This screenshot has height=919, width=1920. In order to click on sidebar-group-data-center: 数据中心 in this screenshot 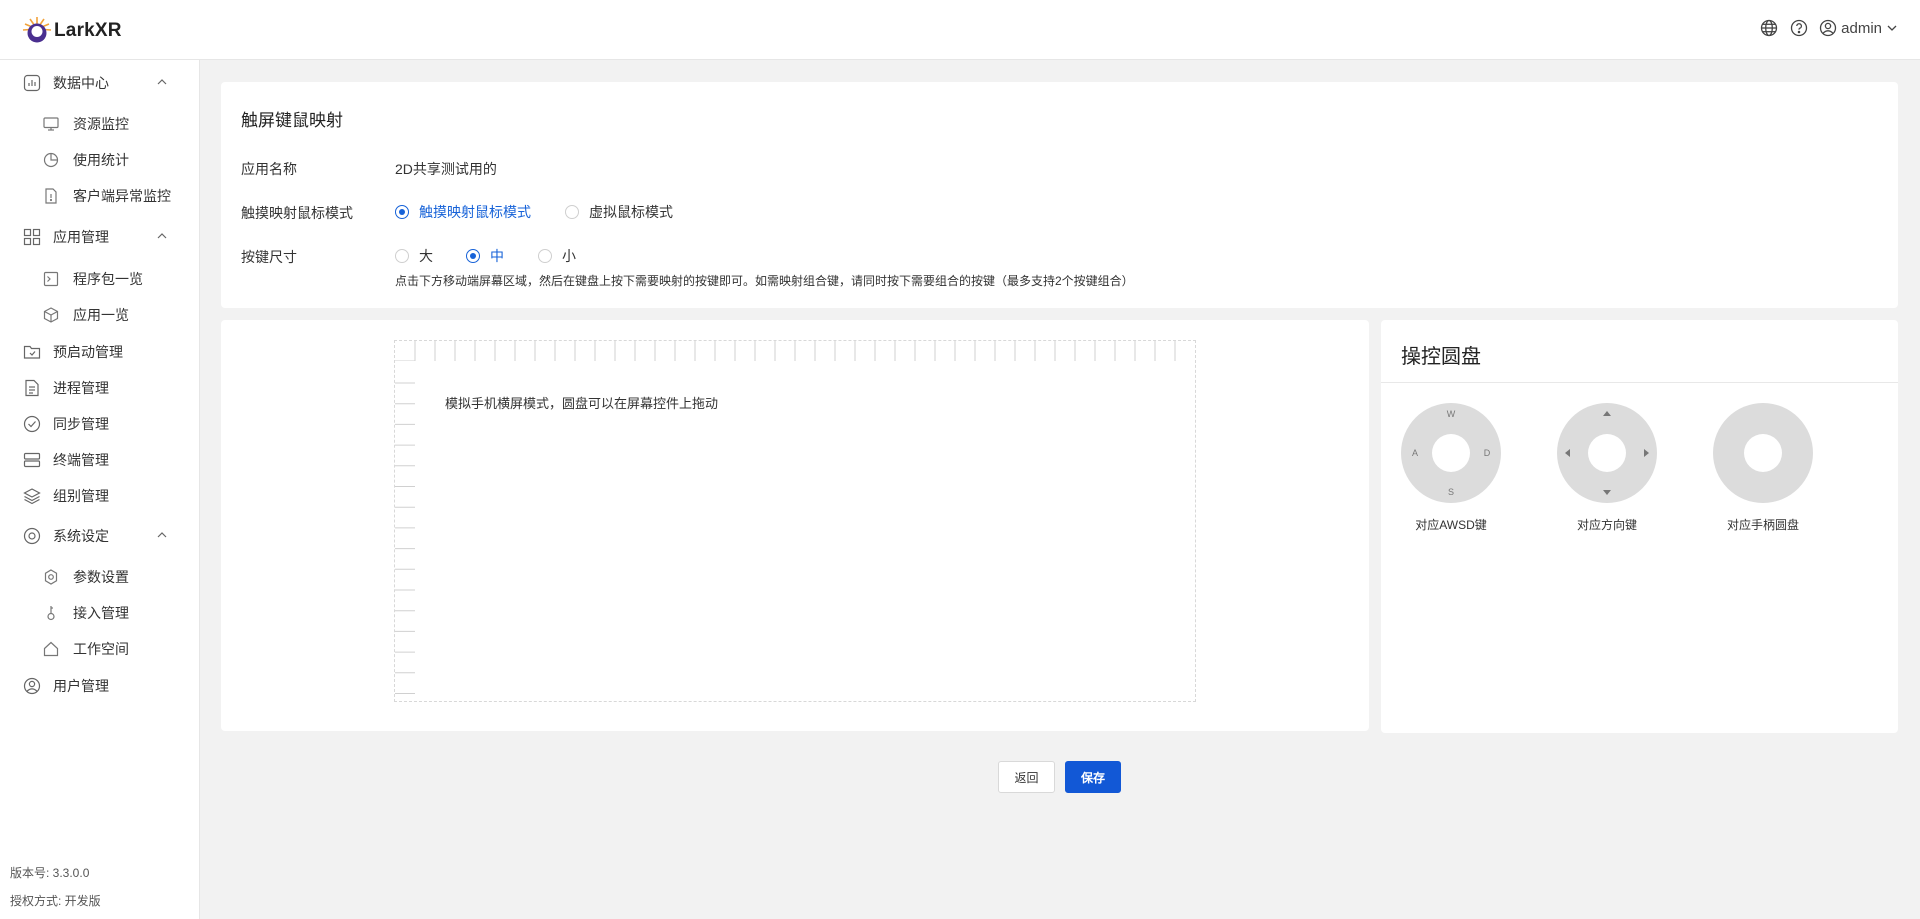, I will do `click(100, 83)`.